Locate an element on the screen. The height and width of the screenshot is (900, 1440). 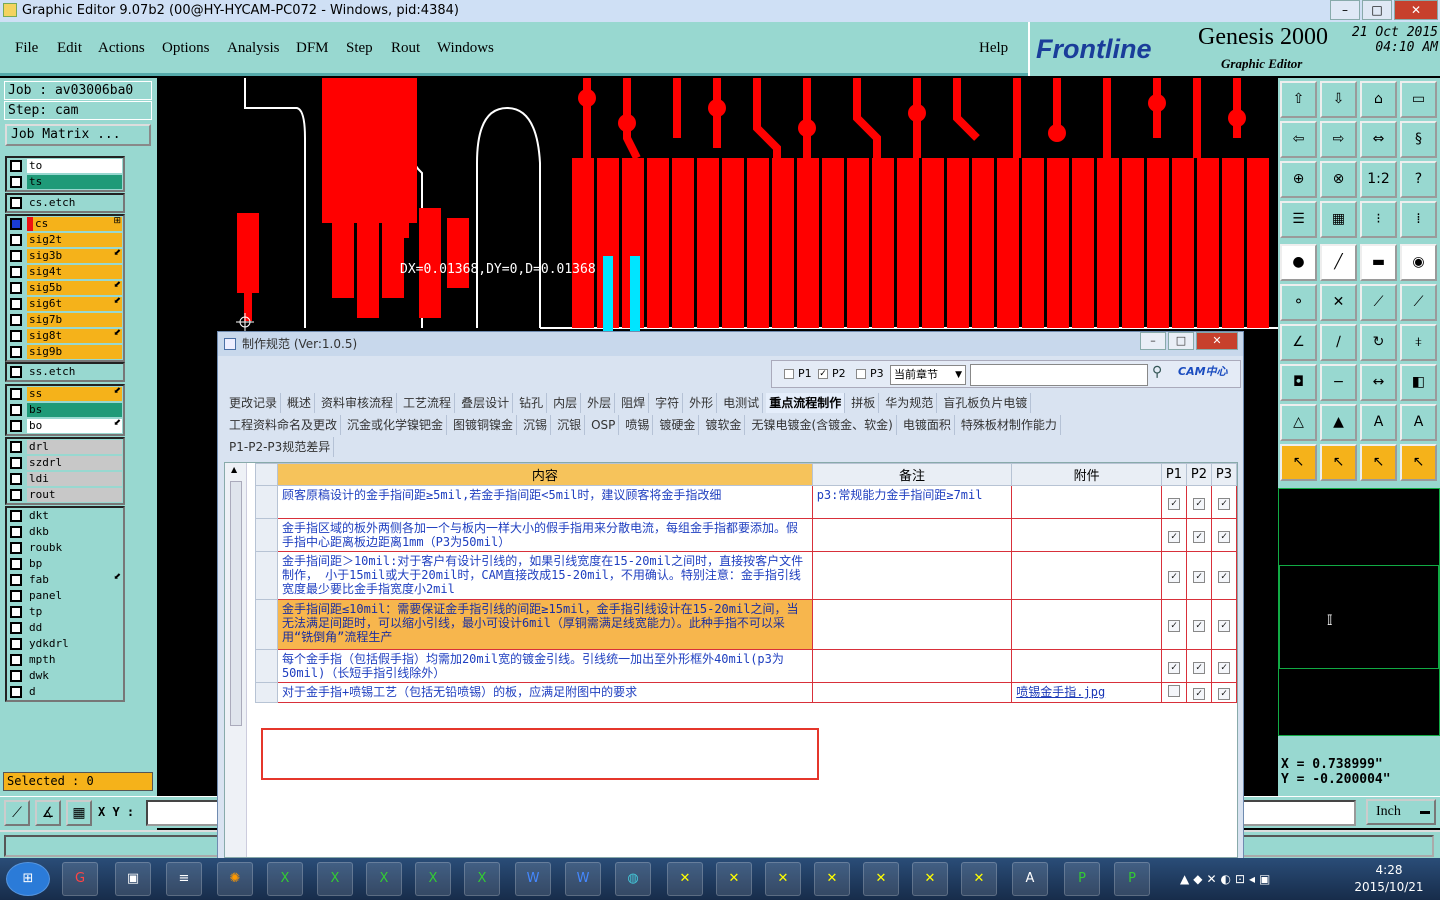
triangle-b-icon: A is located at coordinates (1418, 422).